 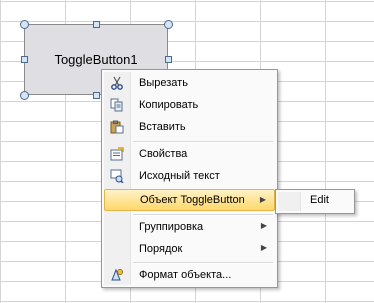 I want to click on resize-handle-middle-right, so click(x=168, y=59).